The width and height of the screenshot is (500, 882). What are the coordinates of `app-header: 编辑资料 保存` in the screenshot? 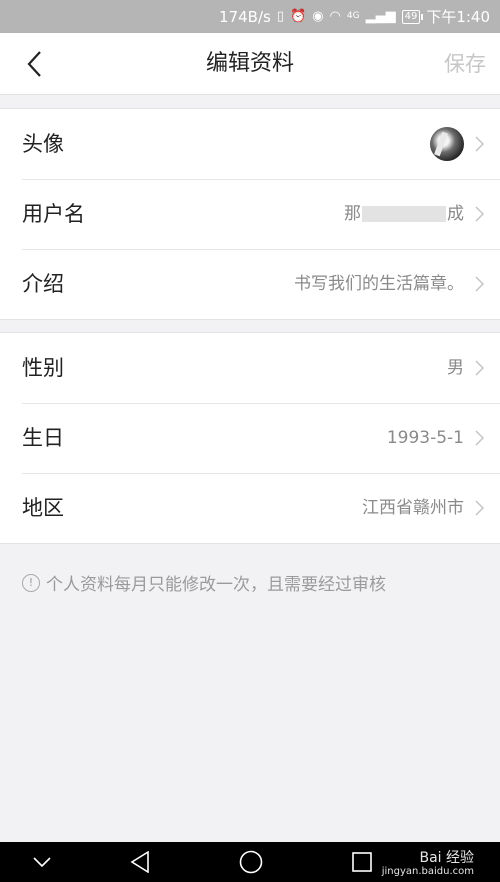 It's located at (250, 64).